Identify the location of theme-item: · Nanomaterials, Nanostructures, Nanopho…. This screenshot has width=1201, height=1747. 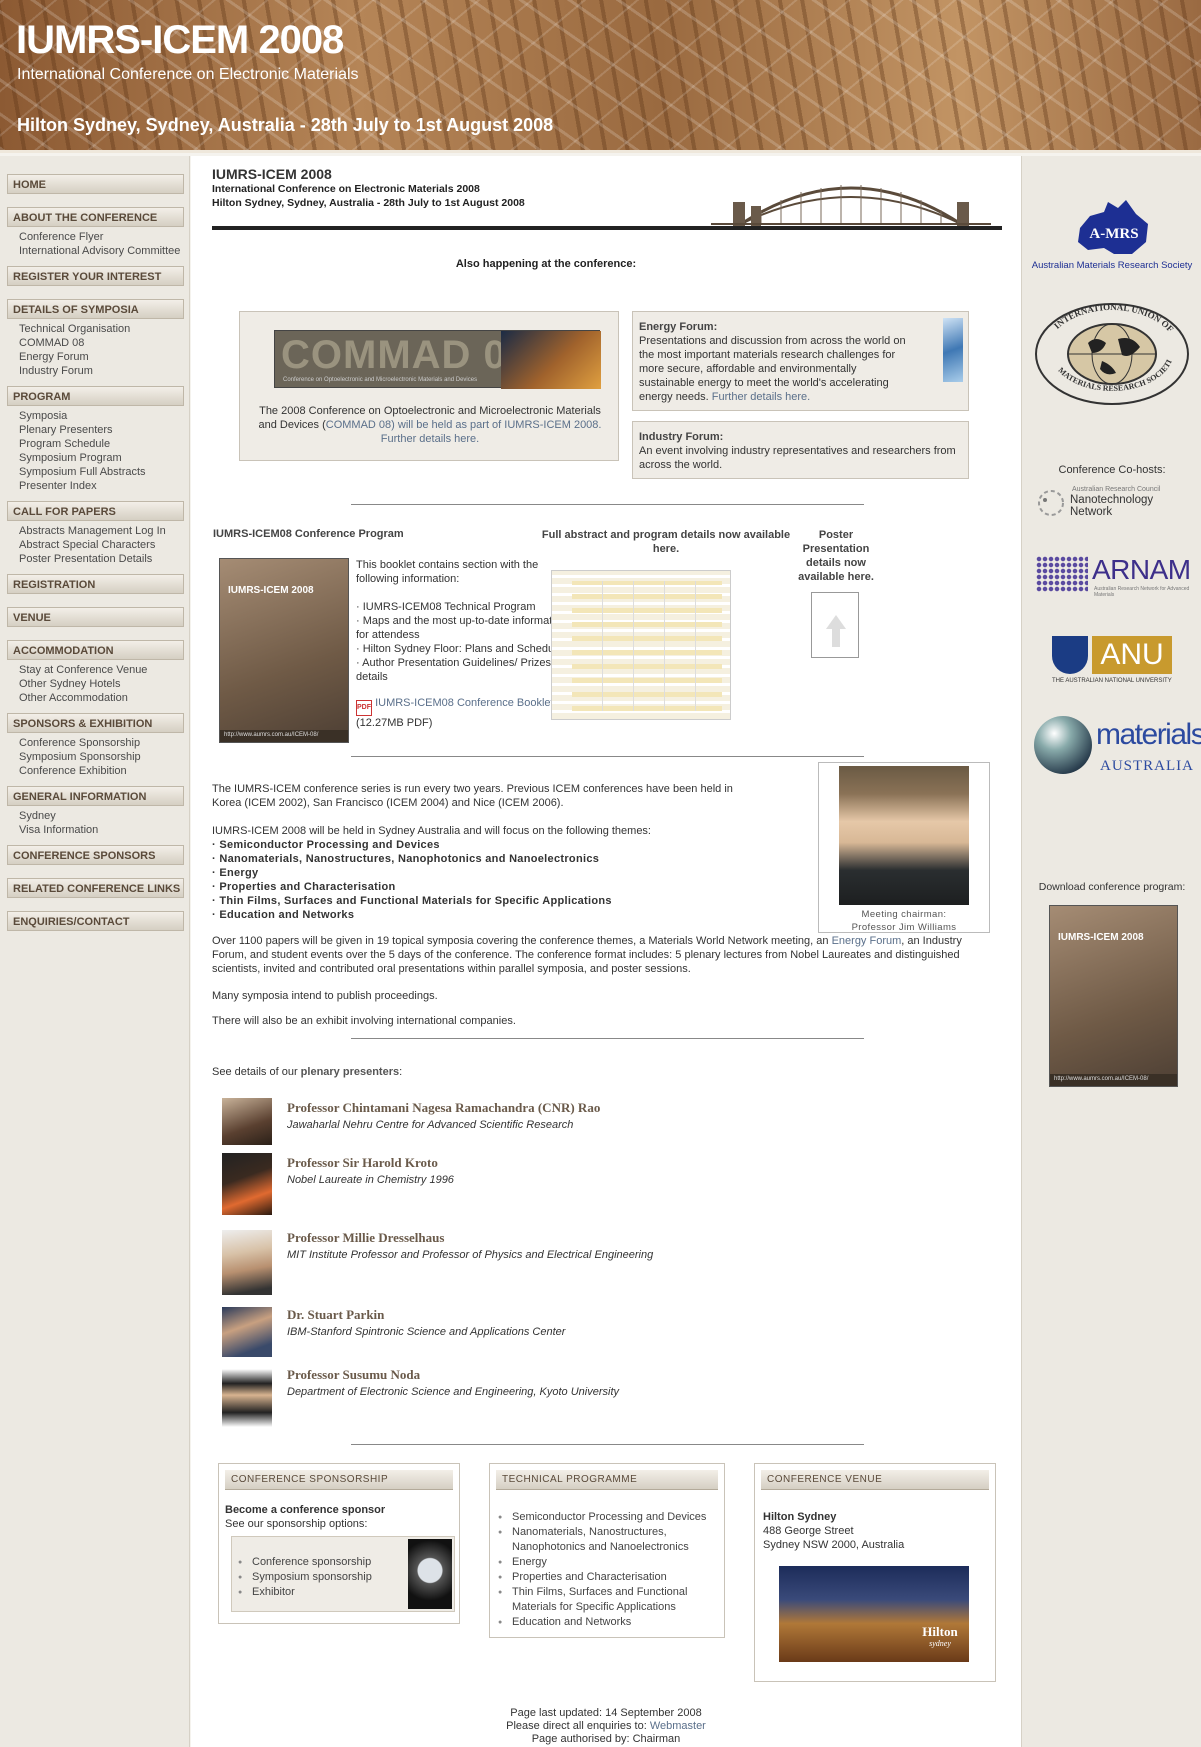
(406, 859).